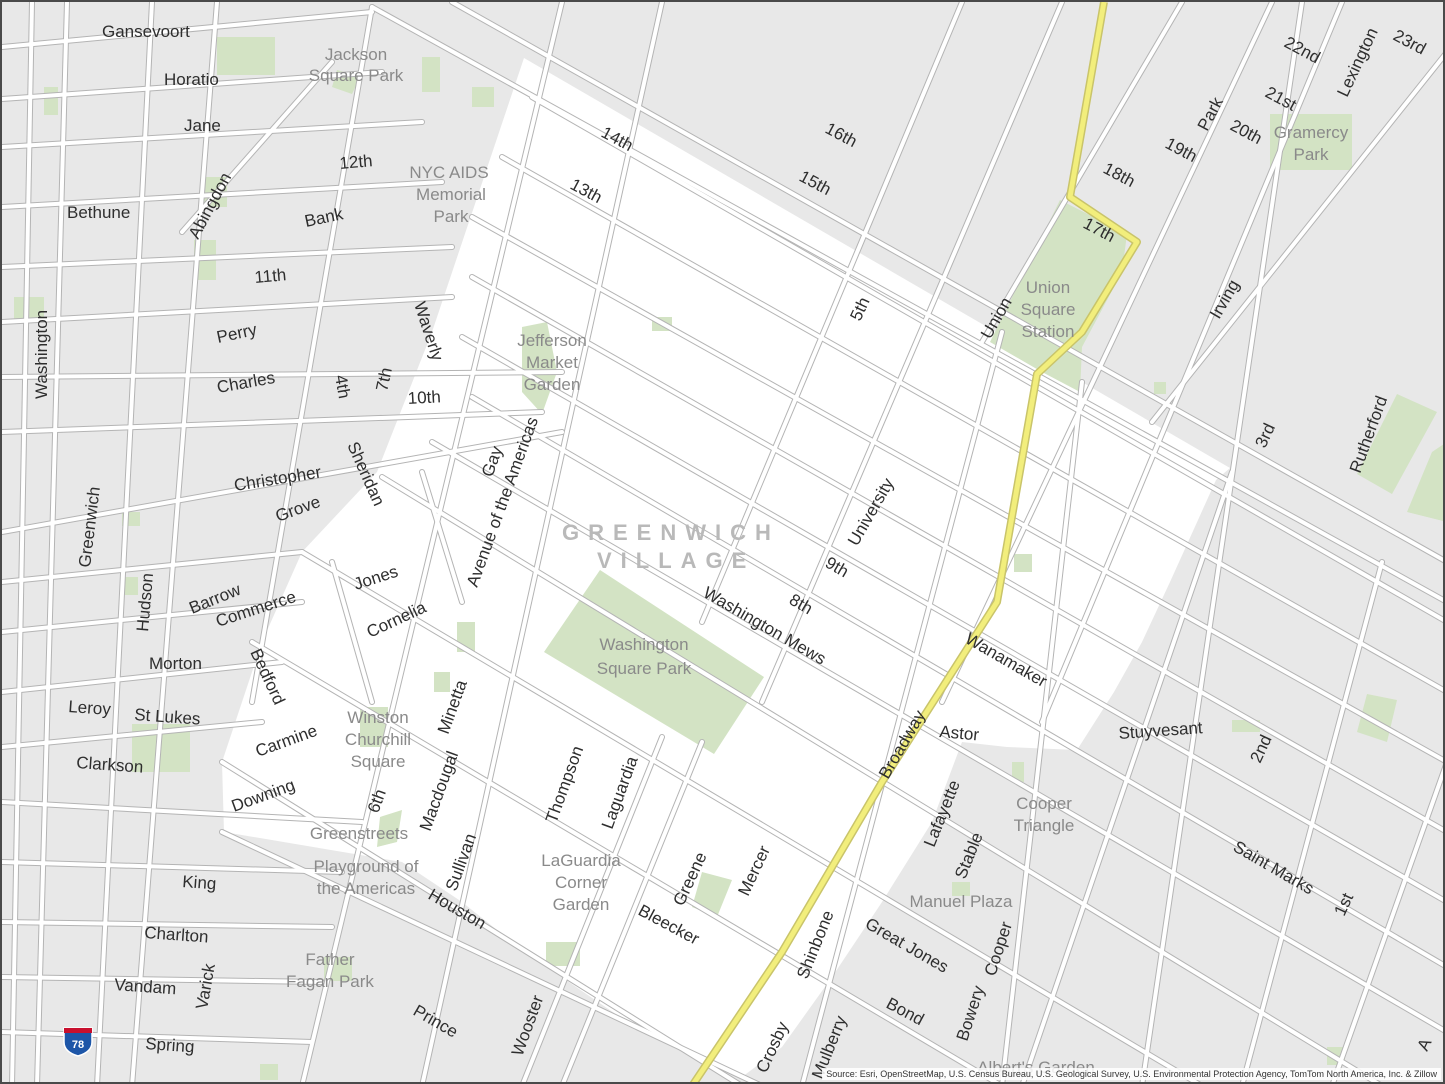 The width and height of the screenshot is (1445, 1084). Describe the element at coordinates (1119, 175) in the screenshot. I see `street-label: 18th` at that location.